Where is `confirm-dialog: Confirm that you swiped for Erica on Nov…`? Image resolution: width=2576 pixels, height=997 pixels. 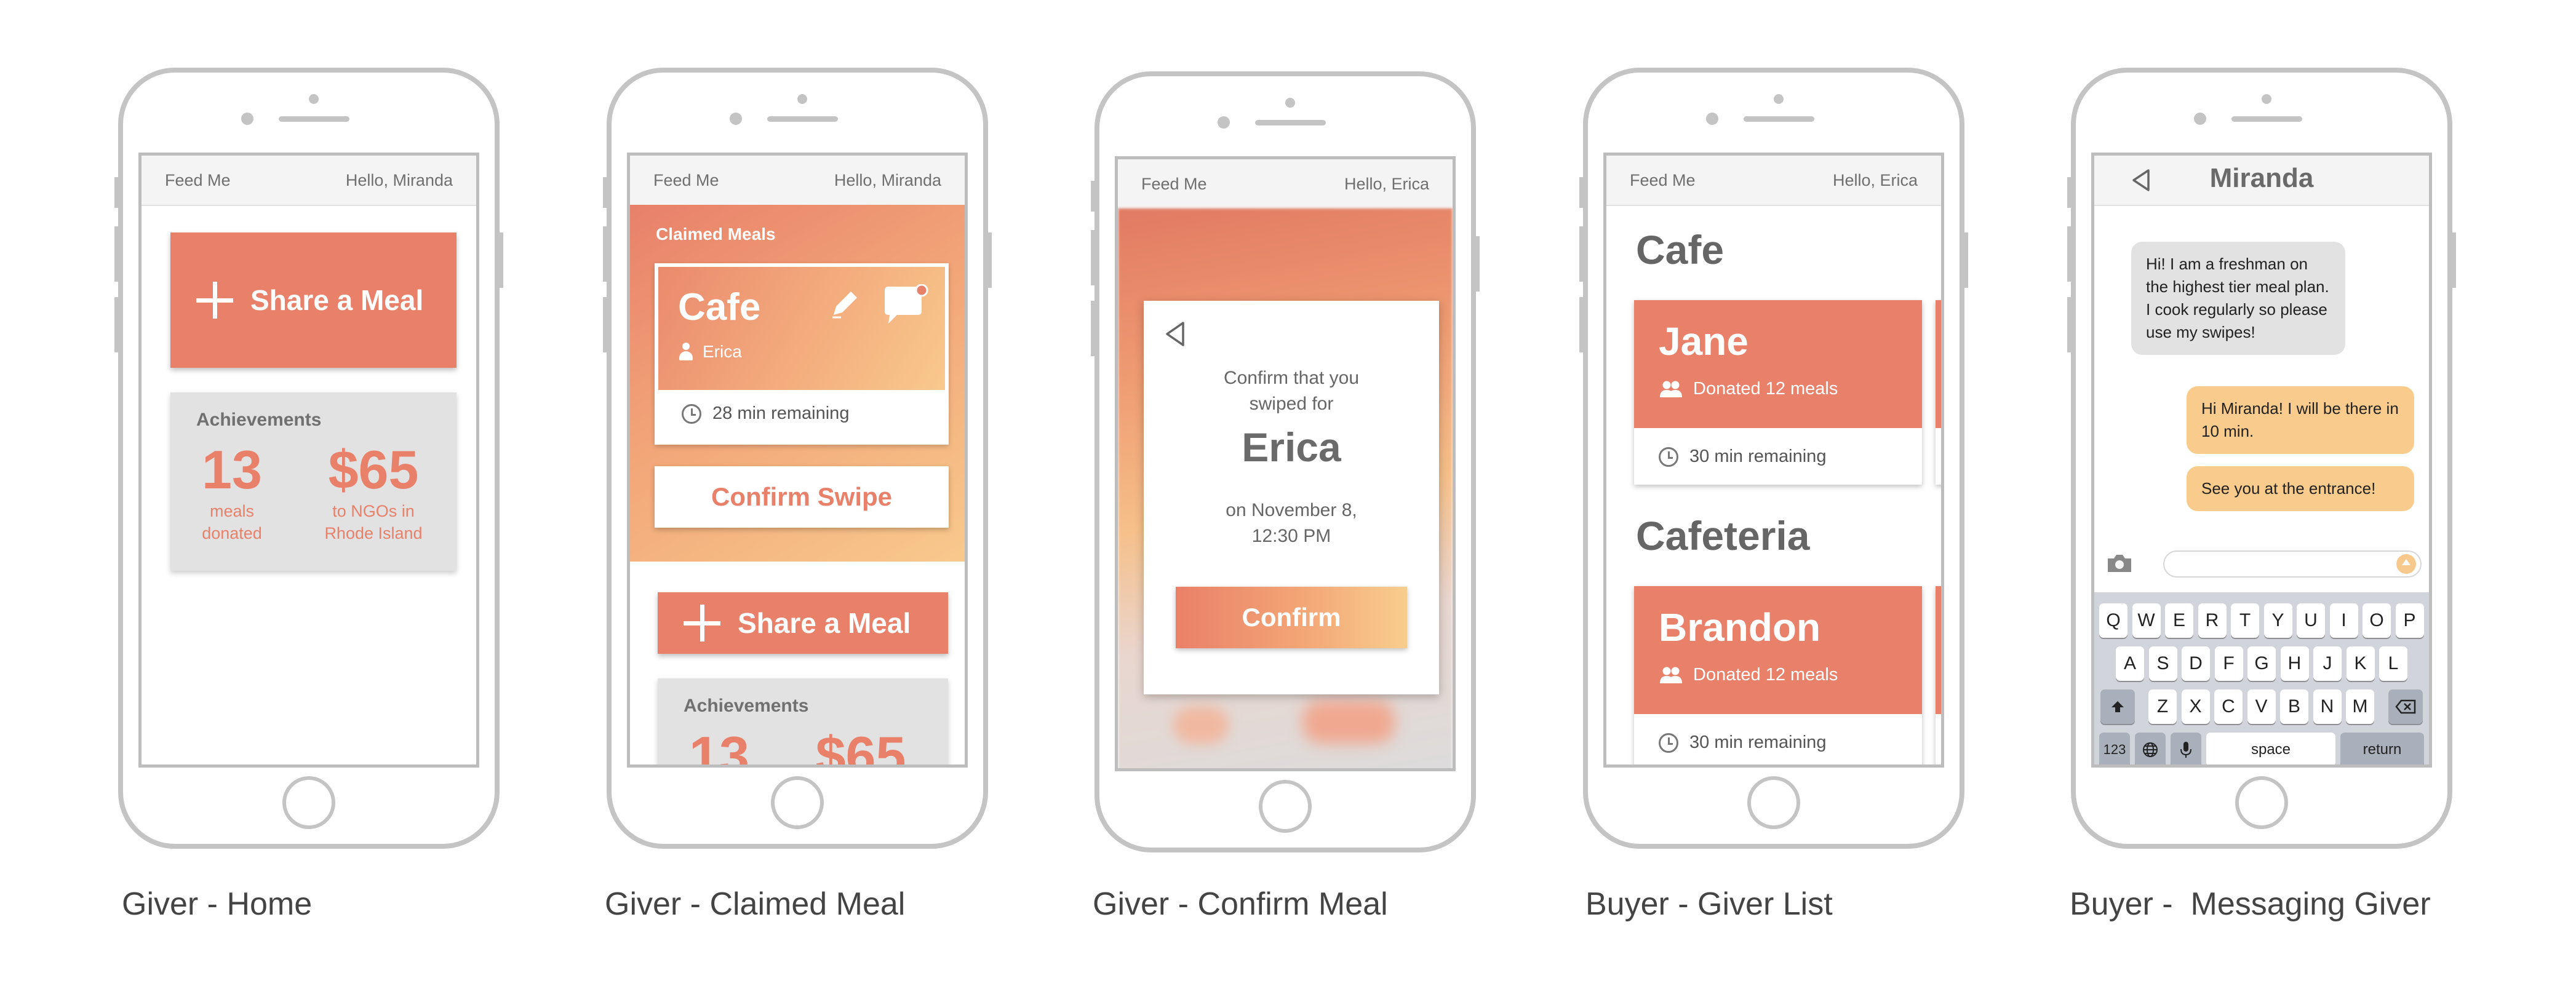
confirm-dialog: Confirm that you swiped for Erica on Nov… is located at coordinates (1292, 497).